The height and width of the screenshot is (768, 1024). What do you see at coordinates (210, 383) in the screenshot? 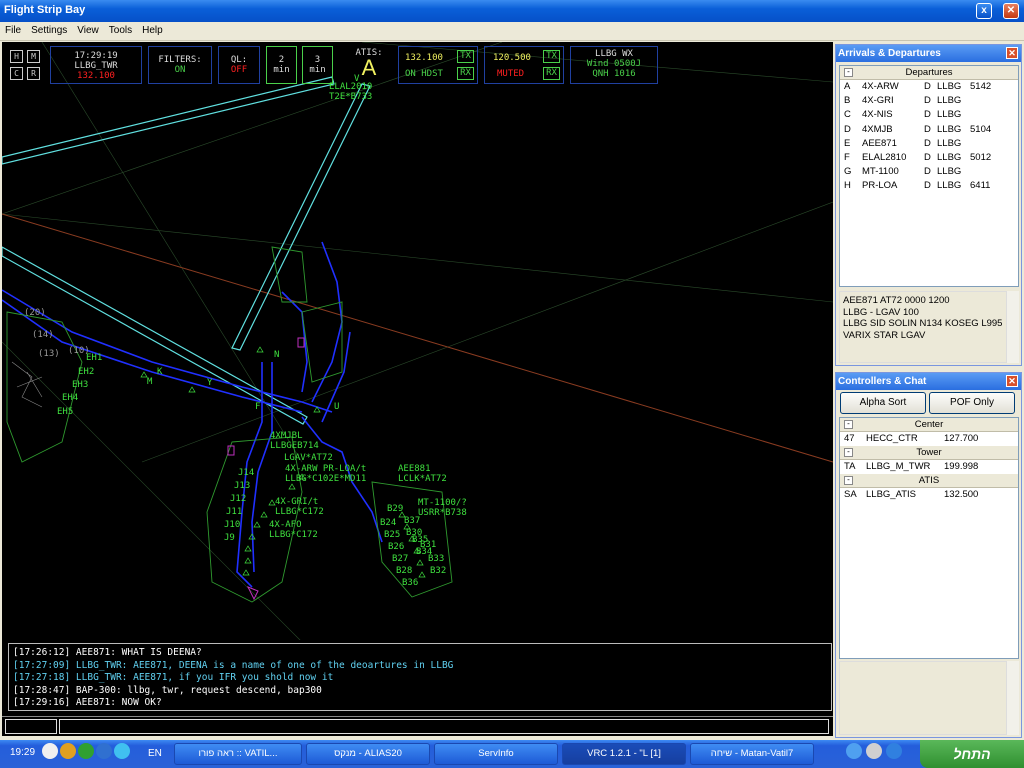
I see `taxiway-label: Y` at bounding box center [210, 383].